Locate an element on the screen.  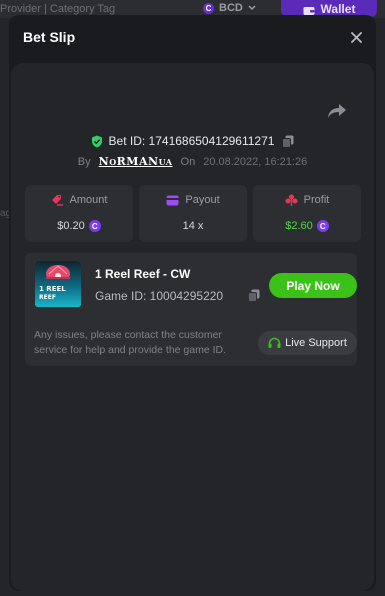
username-link: NoRMANua is located at coordinates (136, 161).